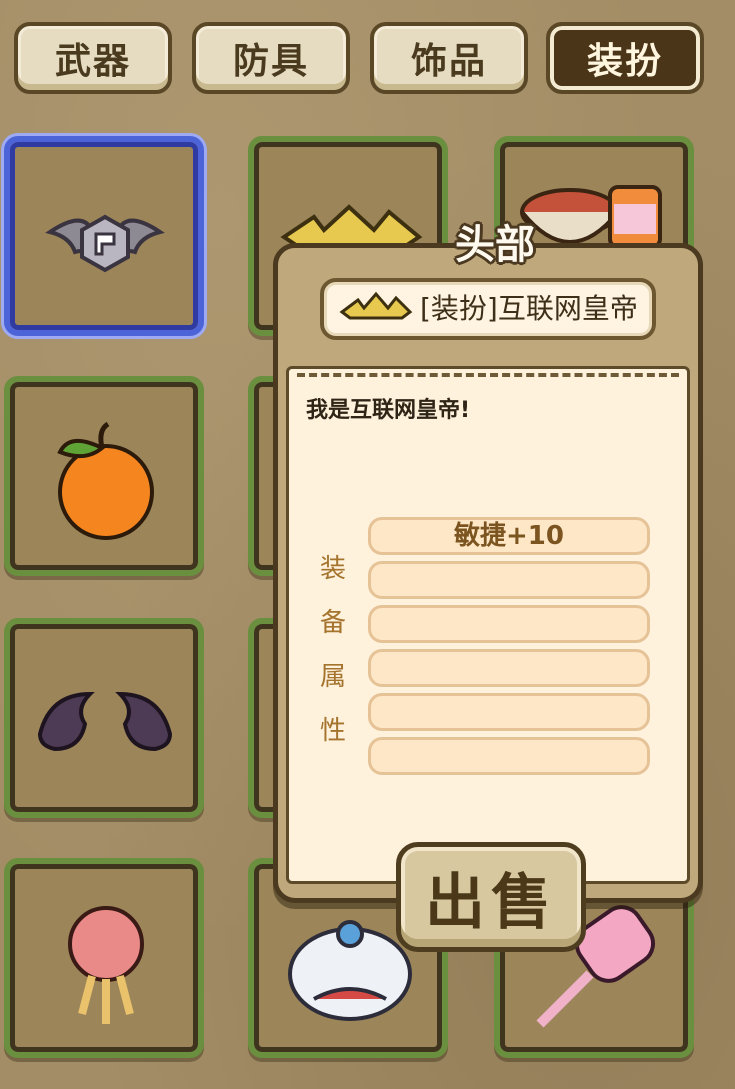 This screenshot has width=735, height=1089. I want to click on attr-label-char: 装, so click(332, 569).